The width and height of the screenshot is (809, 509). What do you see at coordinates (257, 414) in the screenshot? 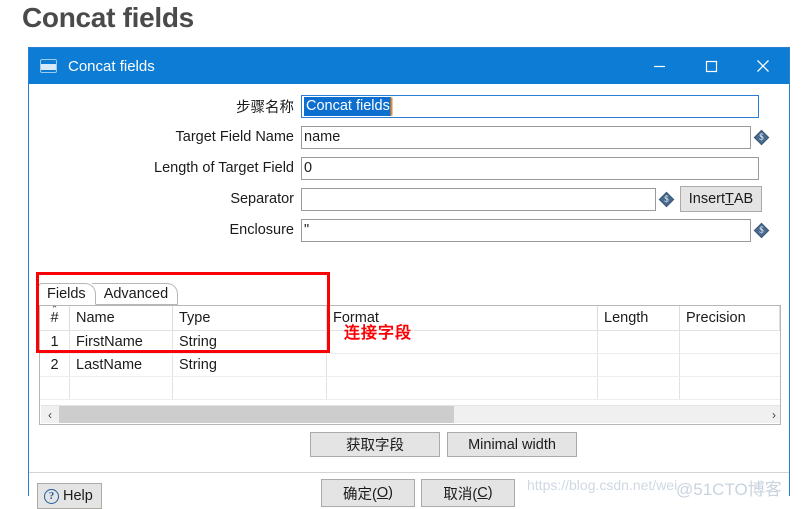
I see `scrollbar-thumb` at bounding box center [257, 414].